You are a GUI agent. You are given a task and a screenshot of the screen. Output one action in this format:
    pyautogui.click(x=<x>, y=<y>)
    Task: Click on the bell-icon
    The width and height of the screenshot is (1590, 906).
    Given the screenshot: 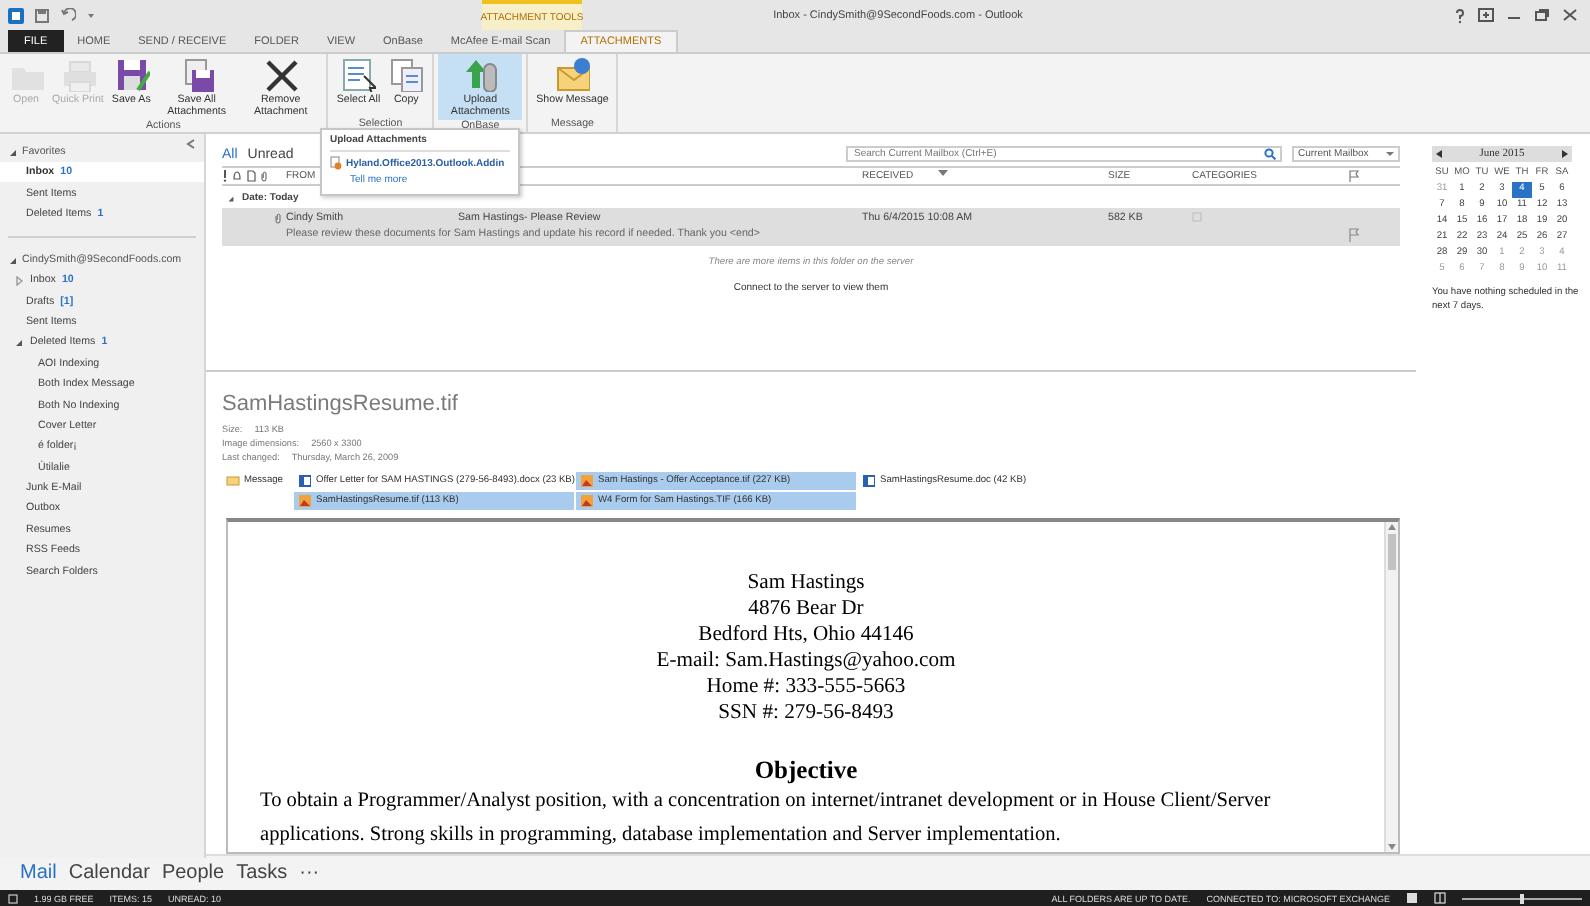 What is the action you would take?
    pyautogui.click(x=237, y=176)
    